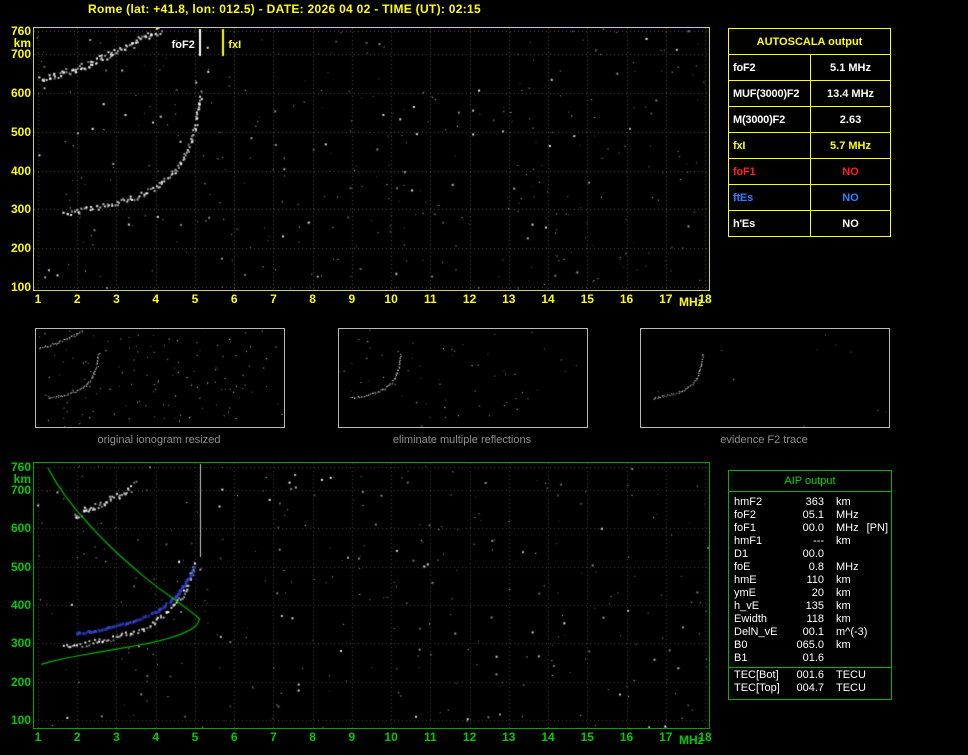  I want to click on thumbnail-caption: original ionogram resized, so click(159, 440).